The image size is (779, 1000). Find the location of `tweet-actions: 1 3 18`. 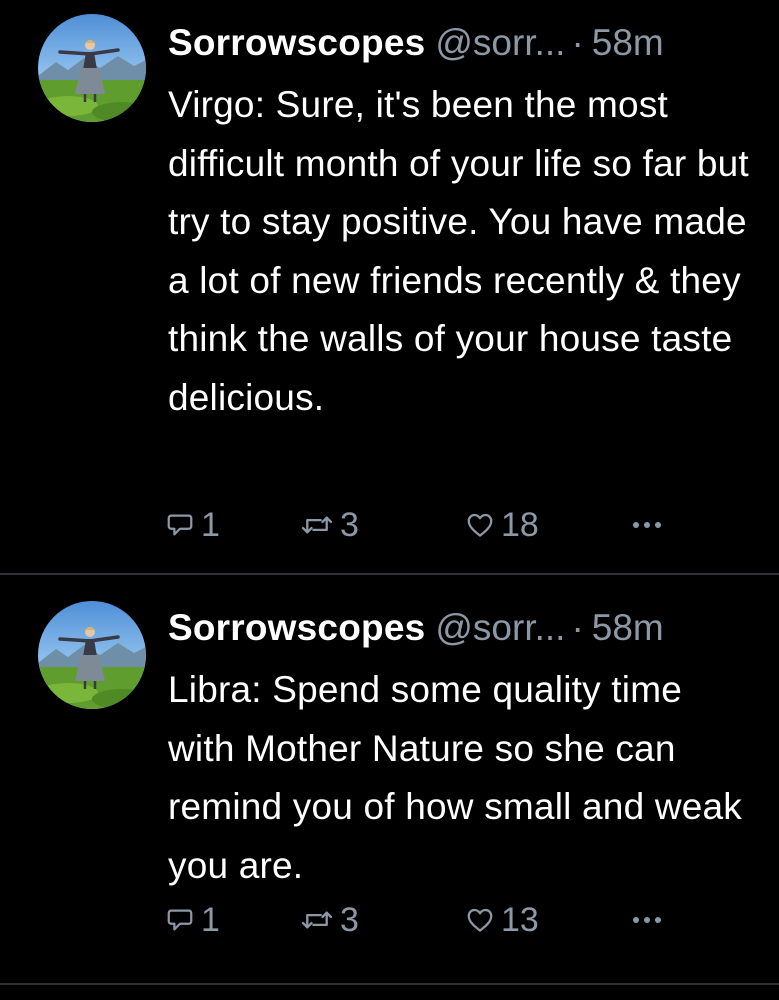

tweet-actions: 1 3 18 is located at coordinates (425, 525).